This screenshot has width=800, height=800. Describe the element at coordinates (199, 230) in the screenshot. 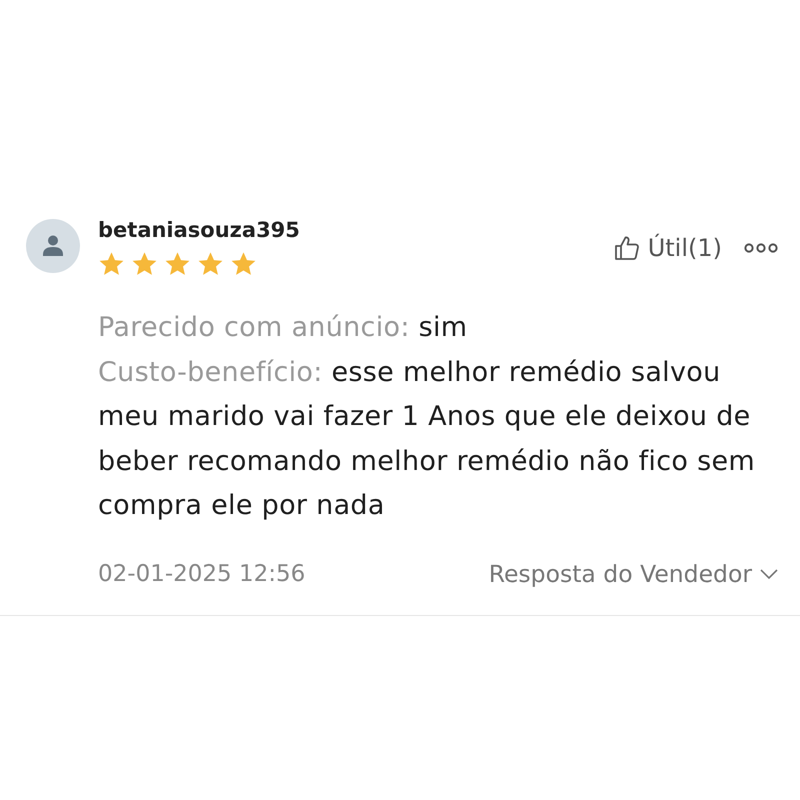

I see `username: betaniasouza395` at that location.